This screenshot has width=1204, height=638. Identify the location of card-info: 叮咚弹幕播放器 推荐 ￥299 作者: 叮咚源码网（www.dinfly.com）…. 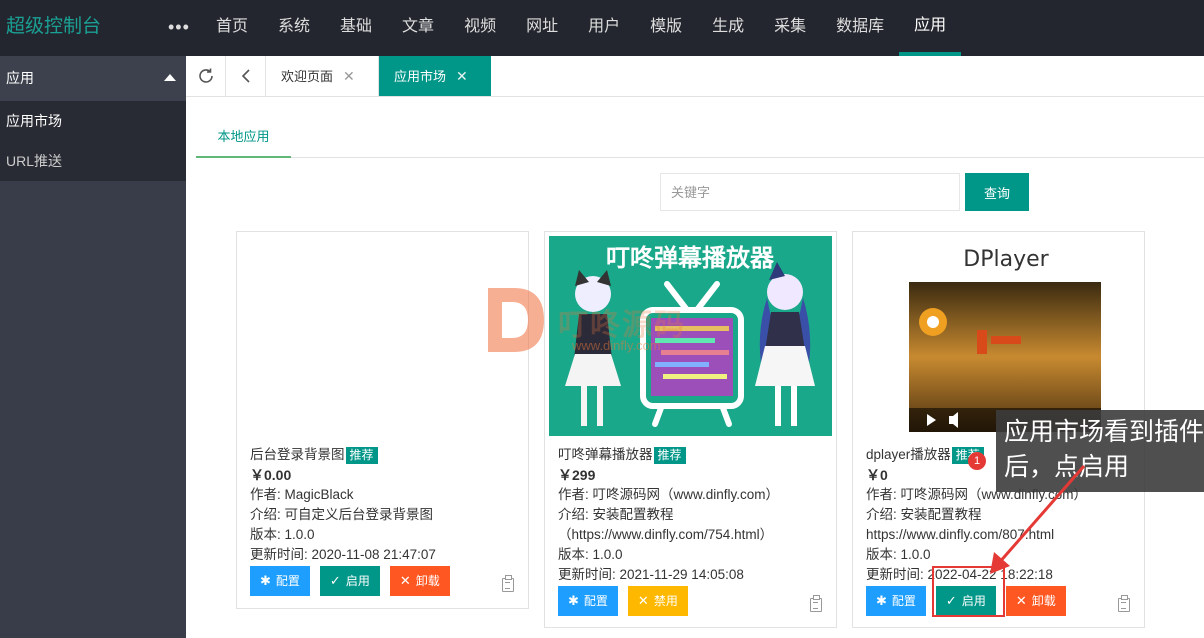
(668, 515).